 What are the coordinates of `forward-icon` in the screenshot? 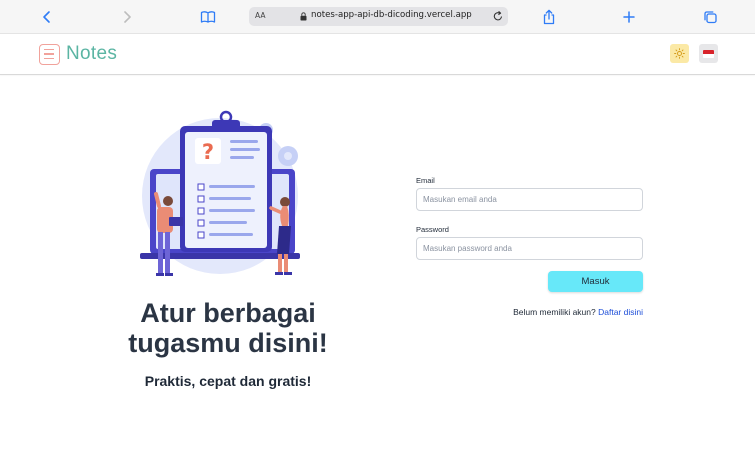 It's located at (127, 17).